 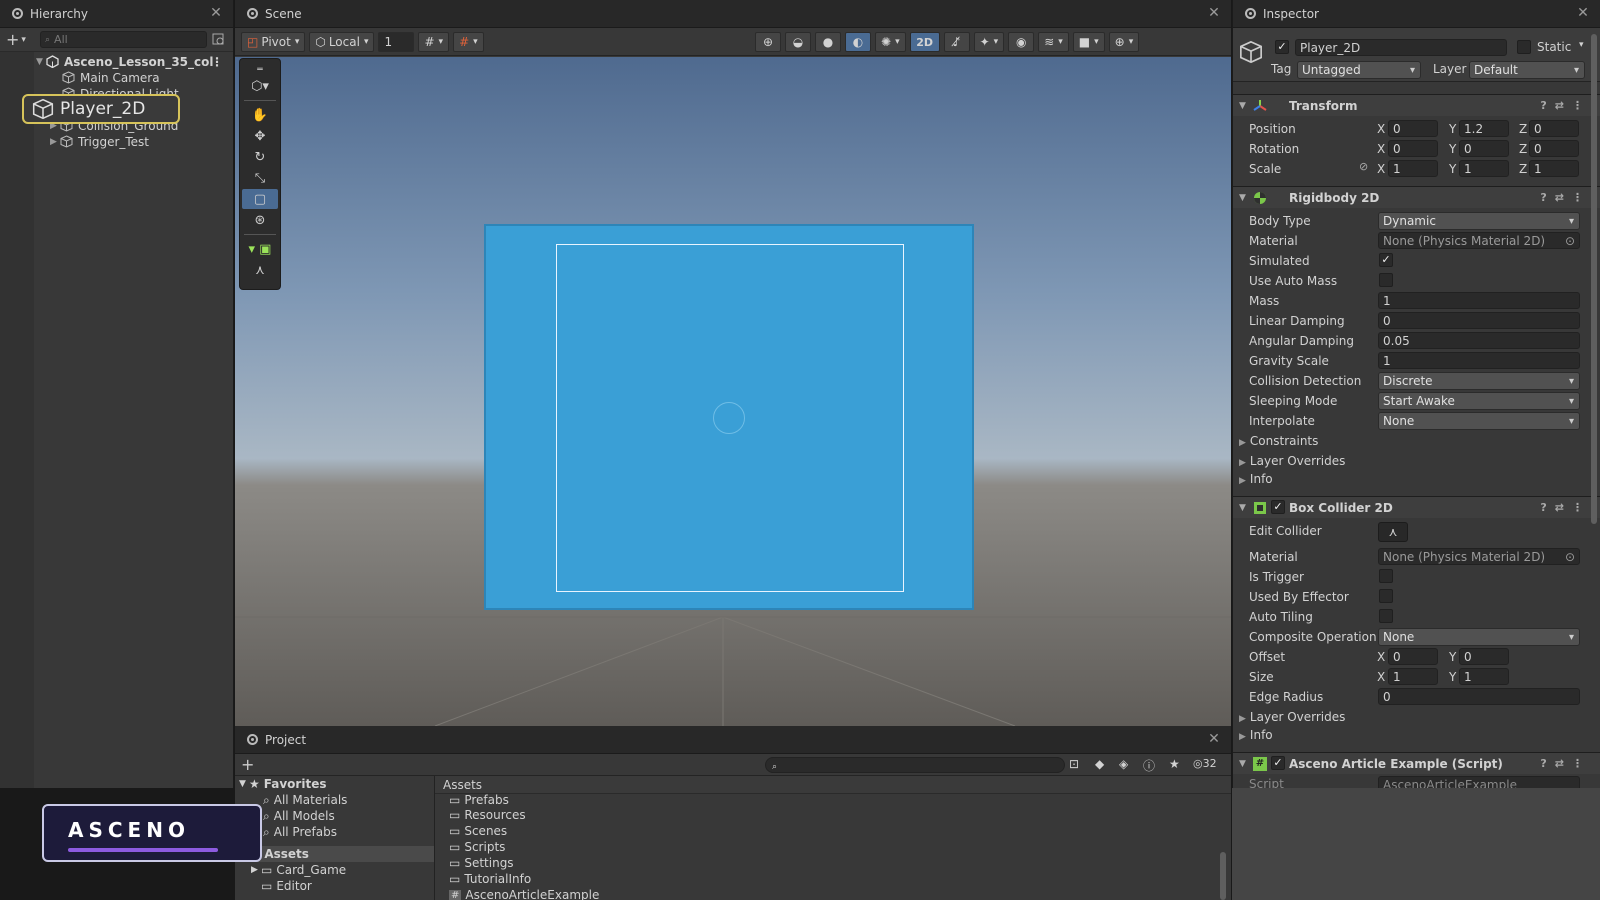 I want to click on object-name-field: Player_2D, so click(x=1401, y=47).